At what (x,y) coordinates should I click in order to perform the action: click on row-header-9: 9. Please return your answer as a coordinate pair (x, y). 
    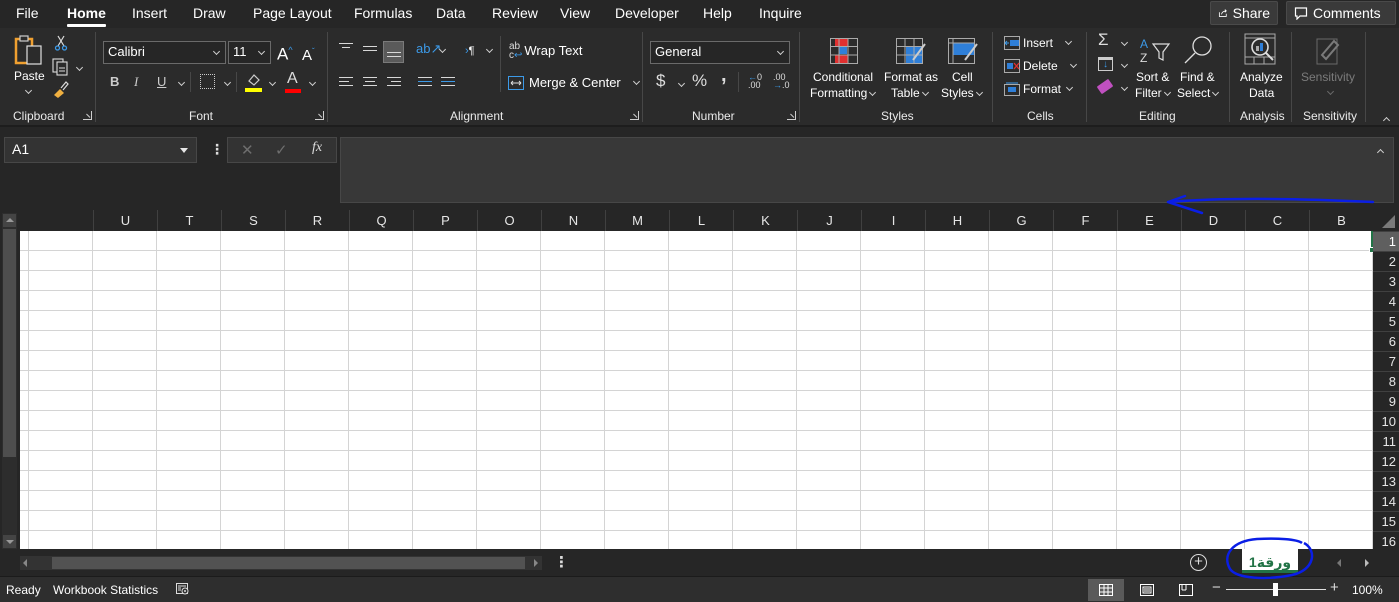
    Looking at the image, I should click on (1386, 401).